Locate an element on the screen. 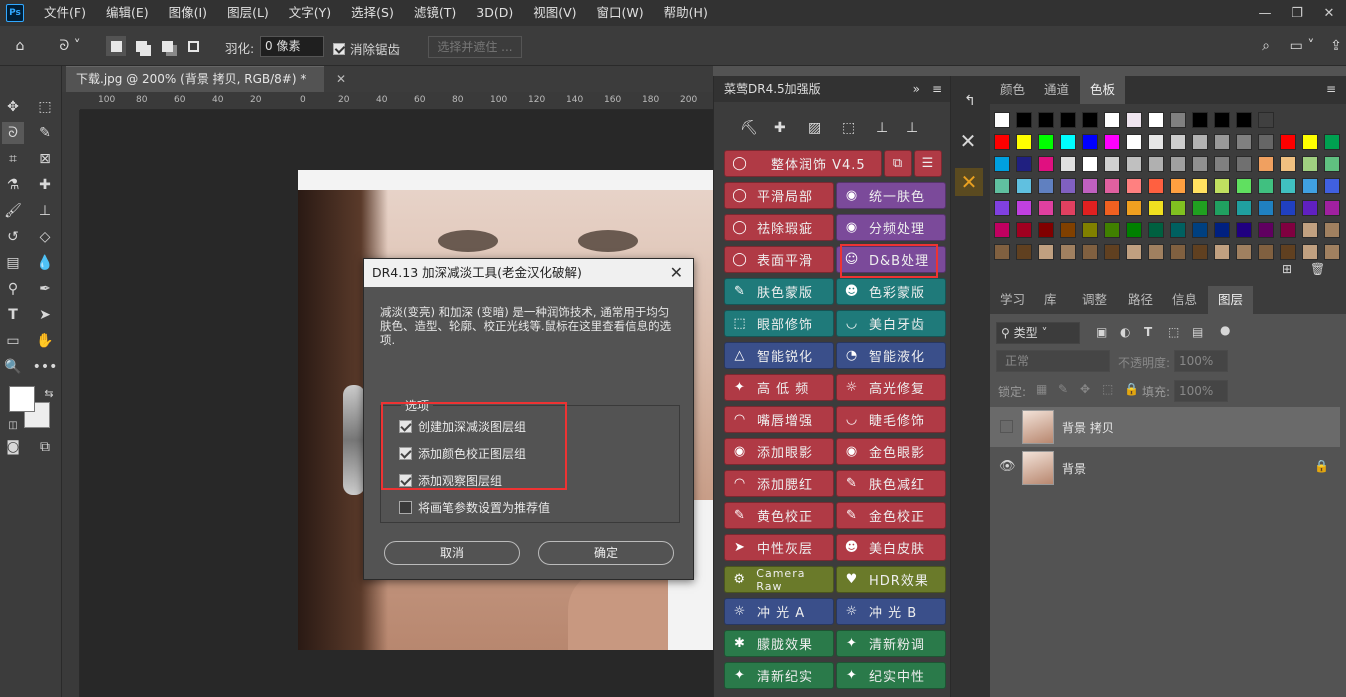 The height and width of the screenshot is (697, 1346). brush-set-icon: ⛏ is located at coordinates (749, 128).